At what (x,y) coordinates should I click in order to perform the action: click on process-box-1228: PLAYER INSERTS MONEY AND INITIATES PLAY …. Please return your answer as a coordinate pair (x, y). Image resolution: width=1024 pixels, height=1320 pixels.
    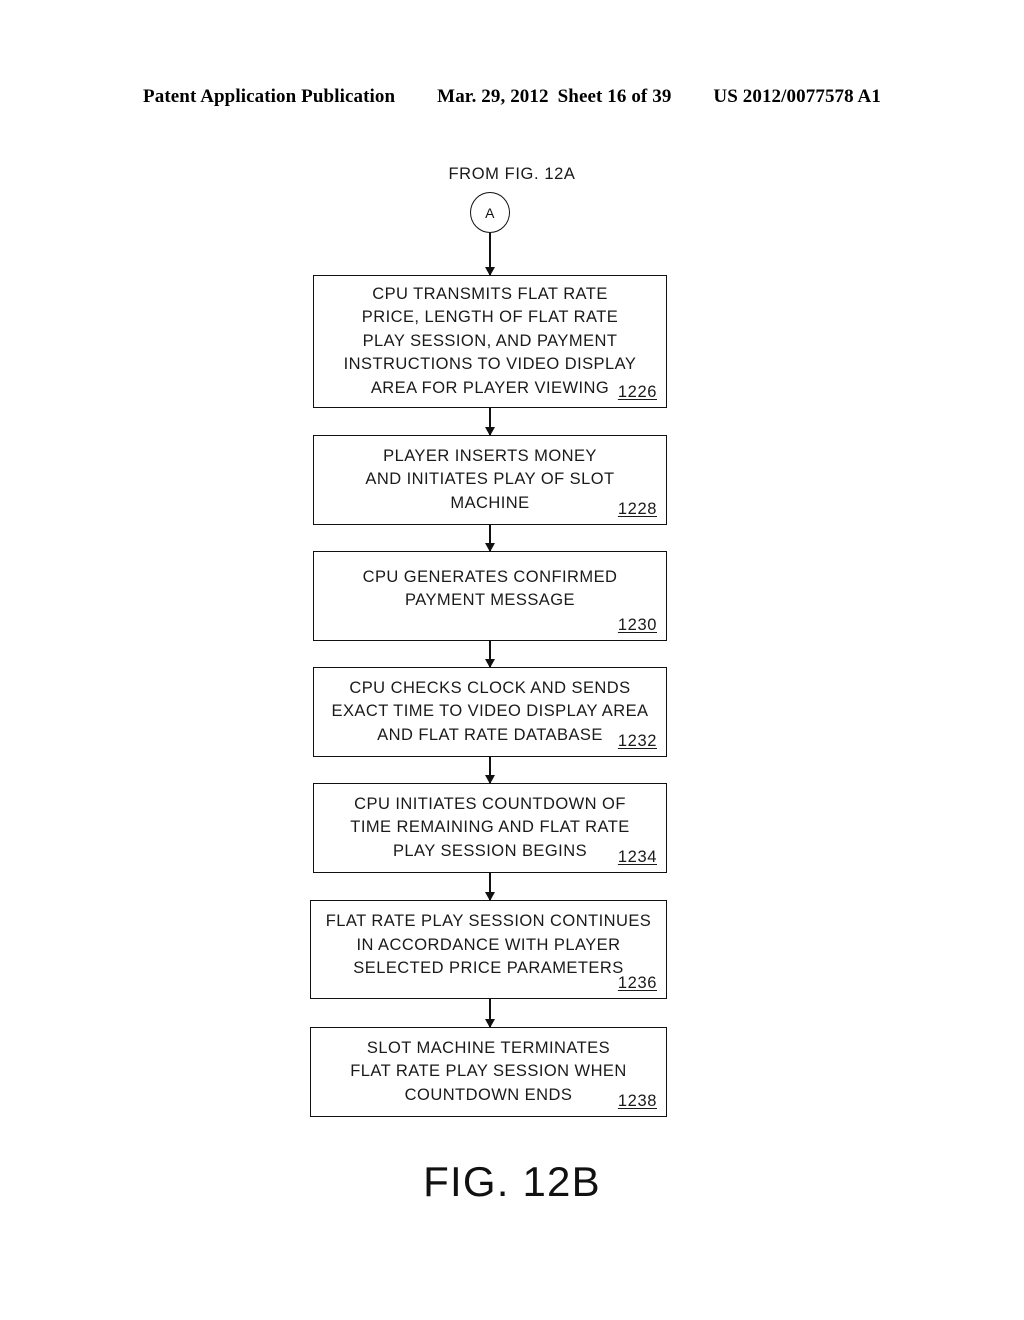
    Looking at the image, I should click on (490, 480).